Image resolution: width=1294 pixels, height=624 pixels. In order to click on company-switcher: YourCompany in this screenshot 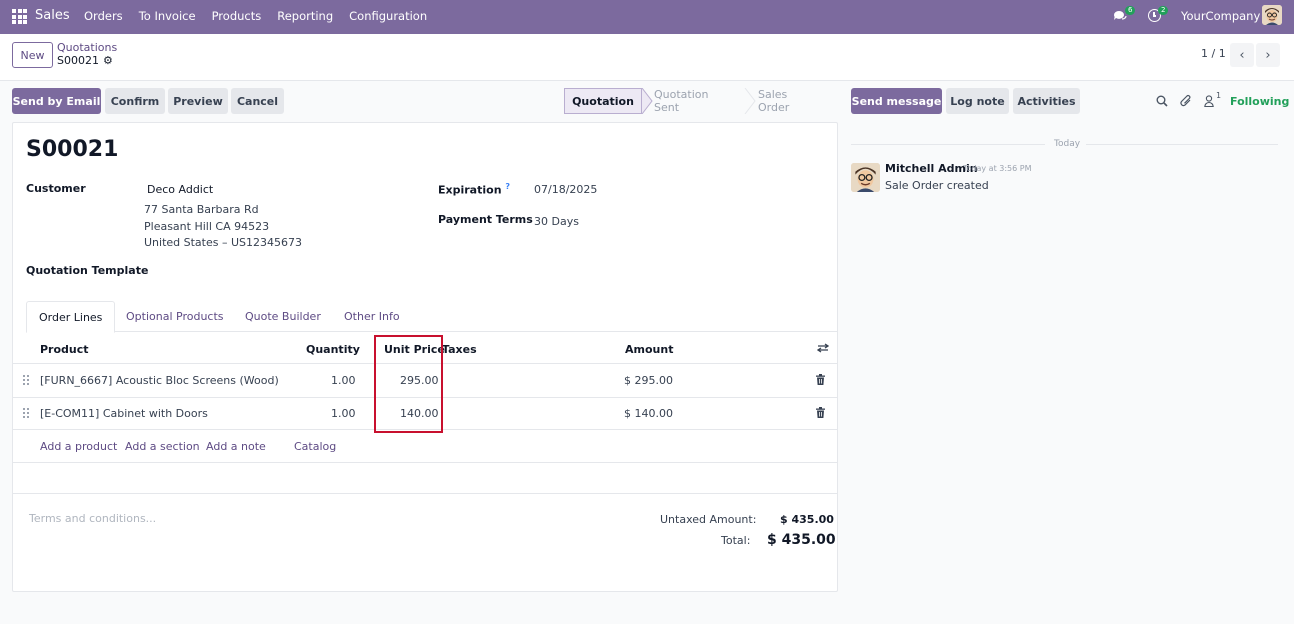, I will do `click(1220, 16)`.